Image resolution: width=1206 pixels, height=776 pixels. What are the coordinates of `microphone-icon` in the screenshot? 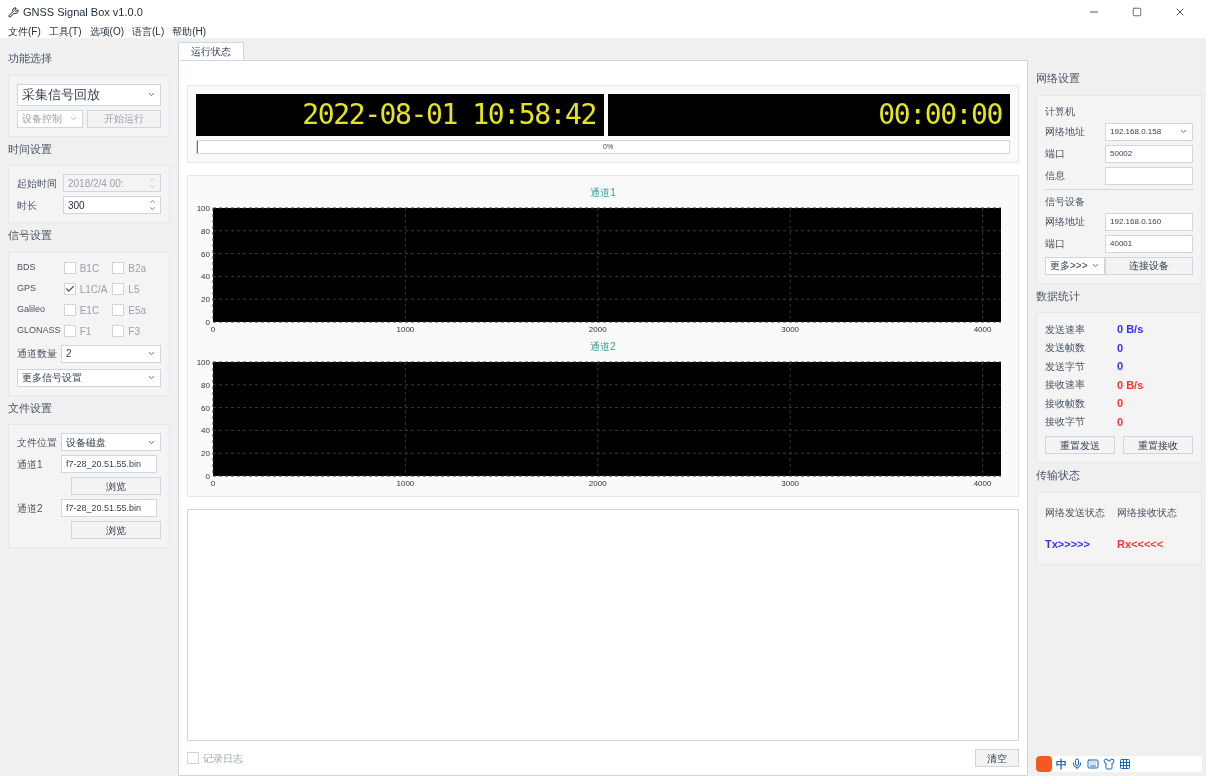 It's located at (1077, 763).